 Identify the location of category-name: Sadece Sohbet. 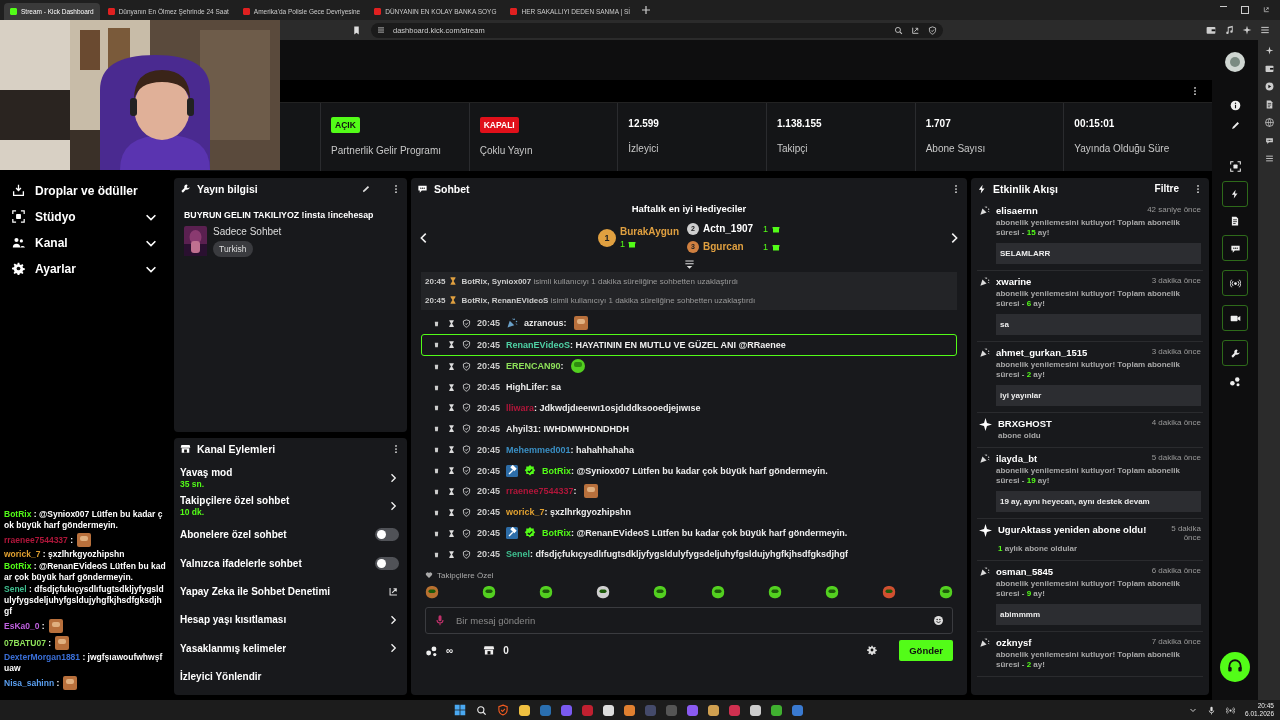
(247, 231).